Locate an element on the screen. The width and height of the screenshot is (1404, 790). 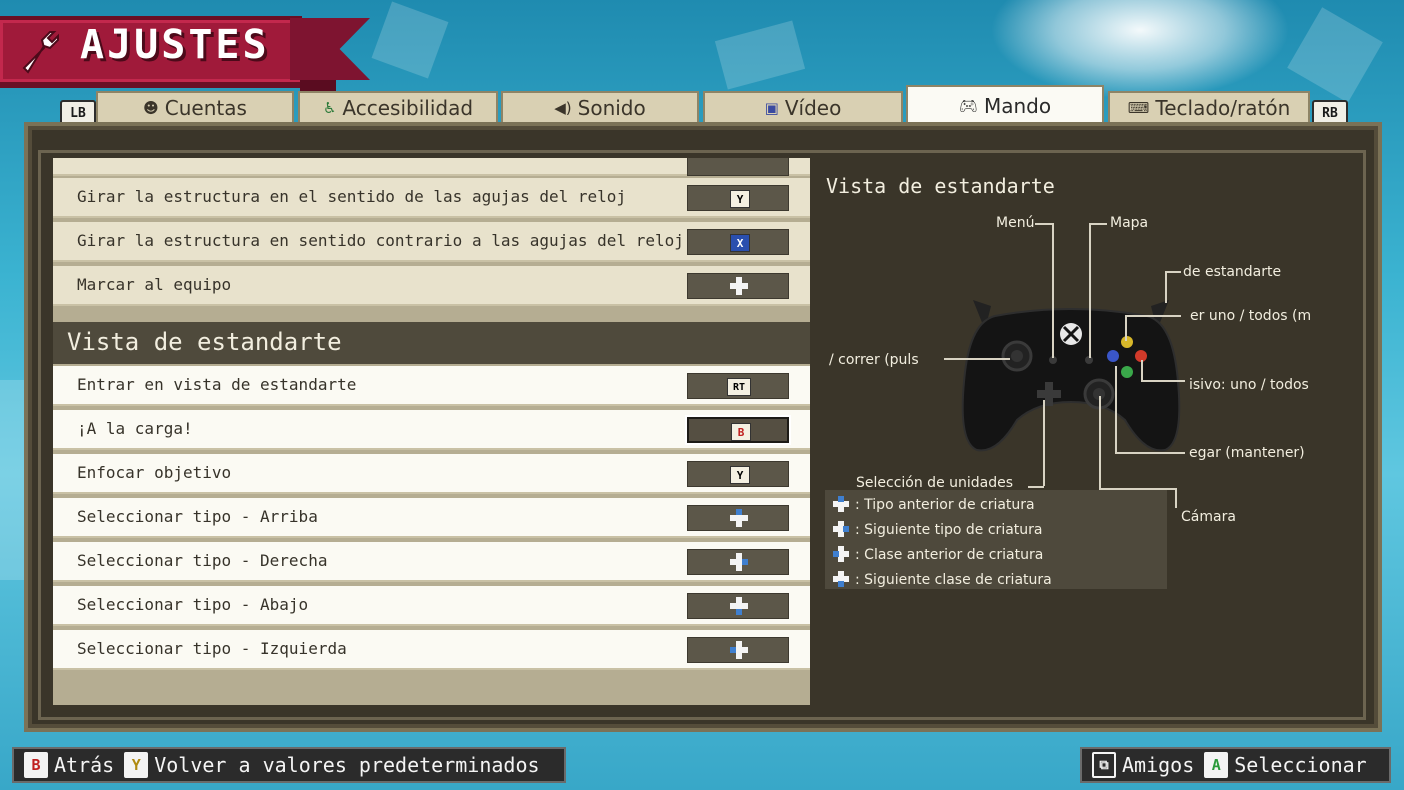
reset-label: Volver a valores predeterminados is located at coordinates (347, 765).